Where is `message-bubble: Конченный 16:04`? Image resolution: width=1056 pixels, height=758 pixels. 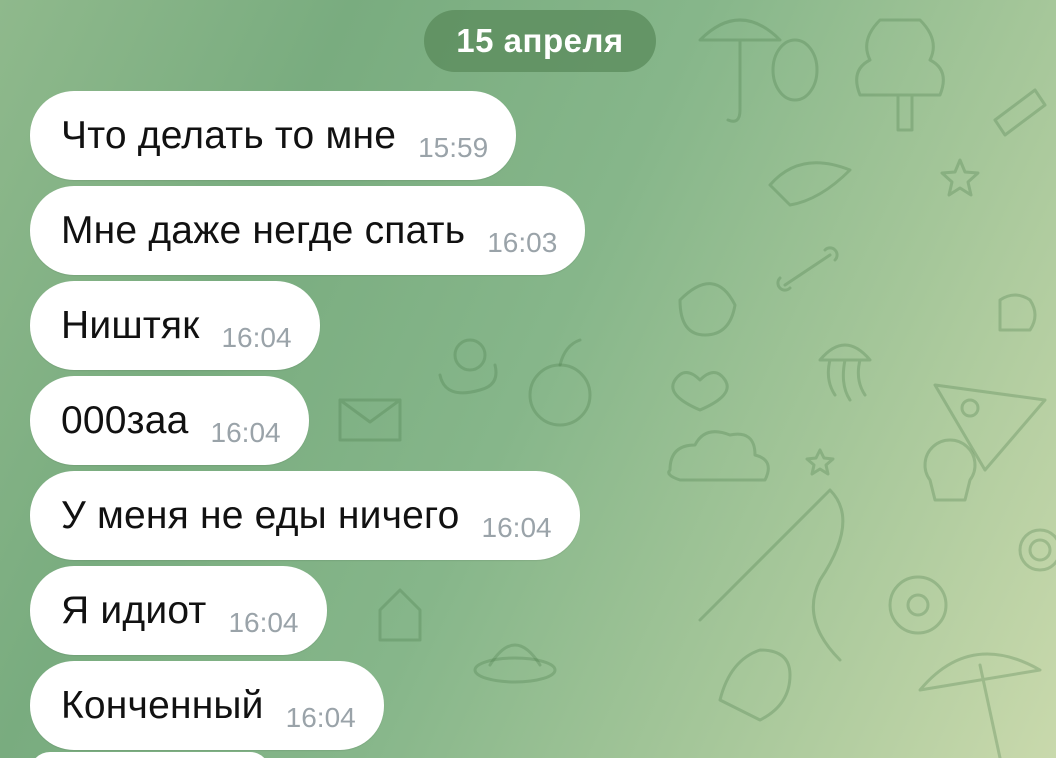
message-bubble: Конченный 16:04 is located at coordinates (207, 705).